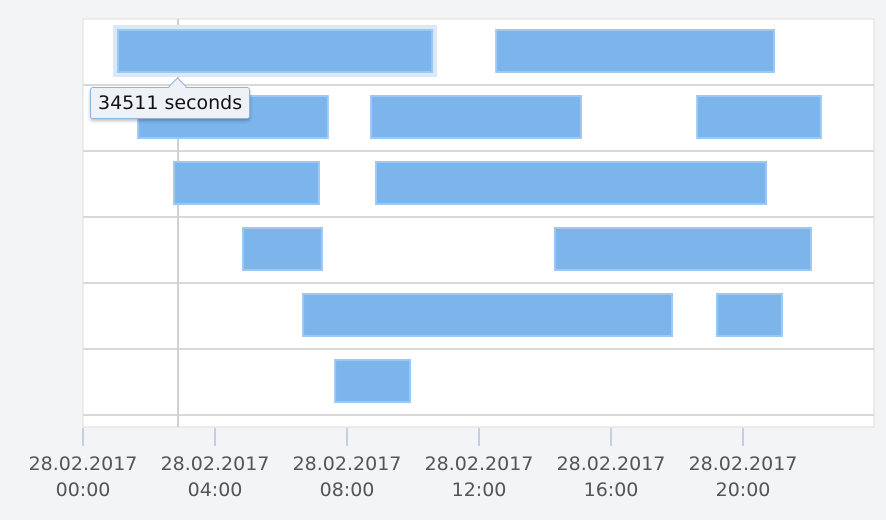 The width and height of the screenshot is (886, 520). What do you see at coordinates (479, 490) in the screenshot?
I see `x-tick-label-time: 12:00` at bounding box center [479, 490].